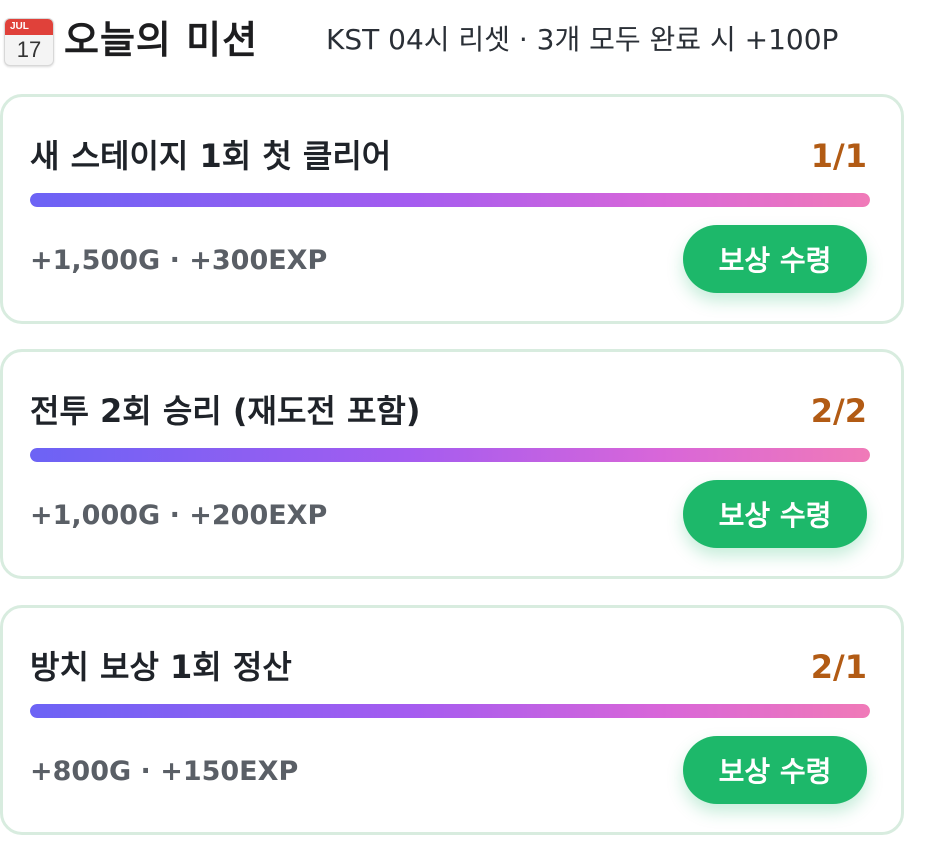 This screenshot has height=847, width=935. Describe the element at coordinates (582, 39) in the screenshot. I see `reset-info-text: KST 04시 리셋 · 3개 모두 완료 시 +100P` at that location.